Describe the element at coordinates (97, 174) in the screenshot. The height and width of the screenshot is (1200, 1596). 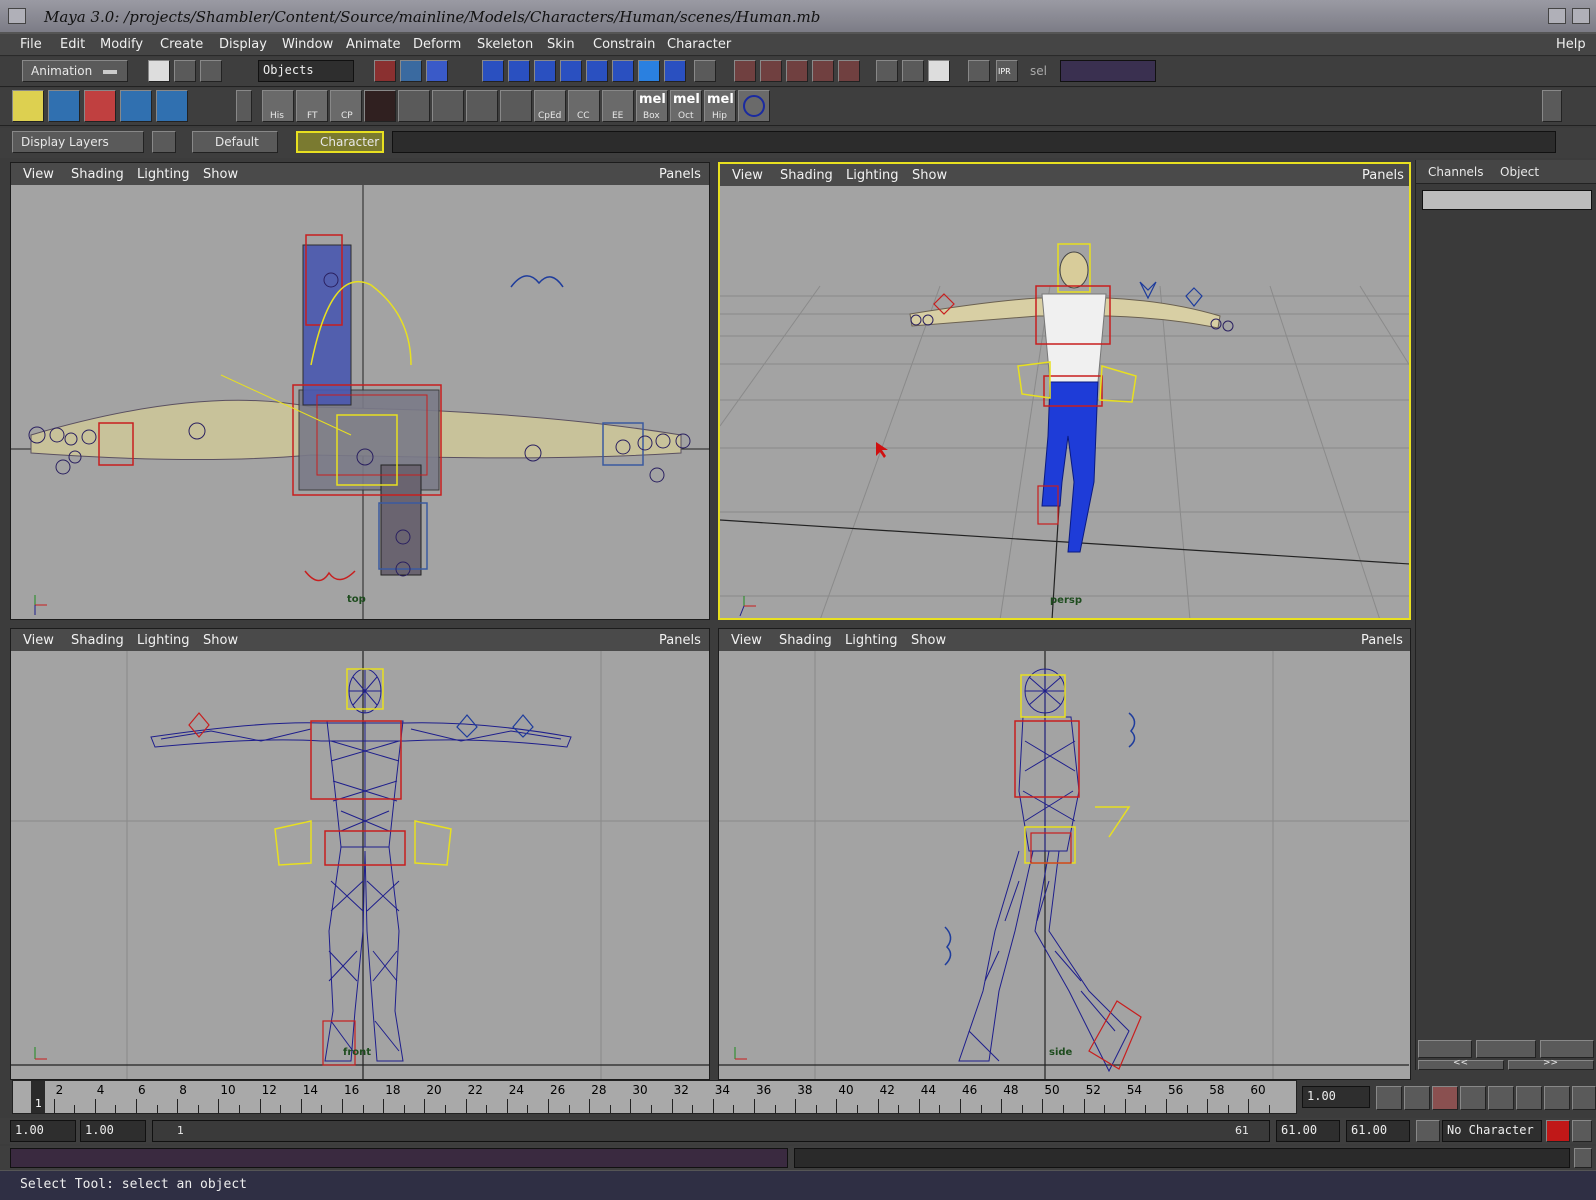
I see `vp-top-shading: Shading` at that location.